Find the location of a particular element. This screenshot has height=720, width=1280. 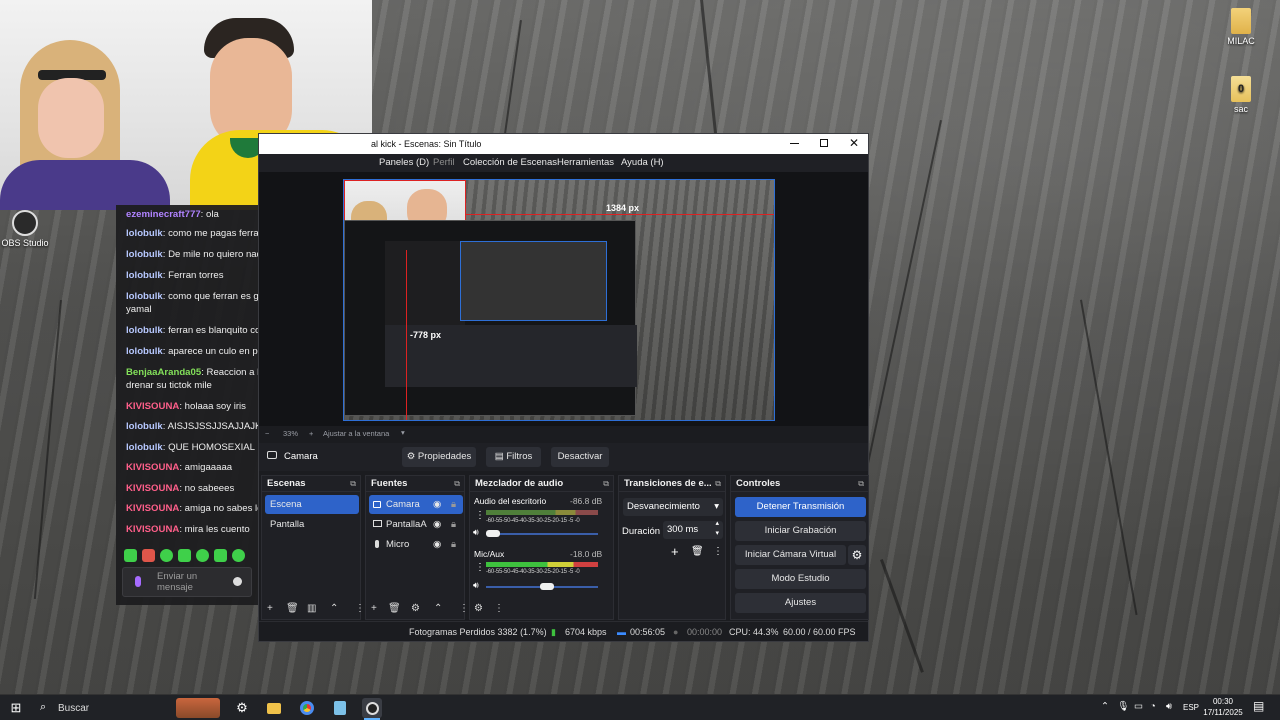

transition-select: Desvanecimiento ▾ is located at coordinates (673, 507).